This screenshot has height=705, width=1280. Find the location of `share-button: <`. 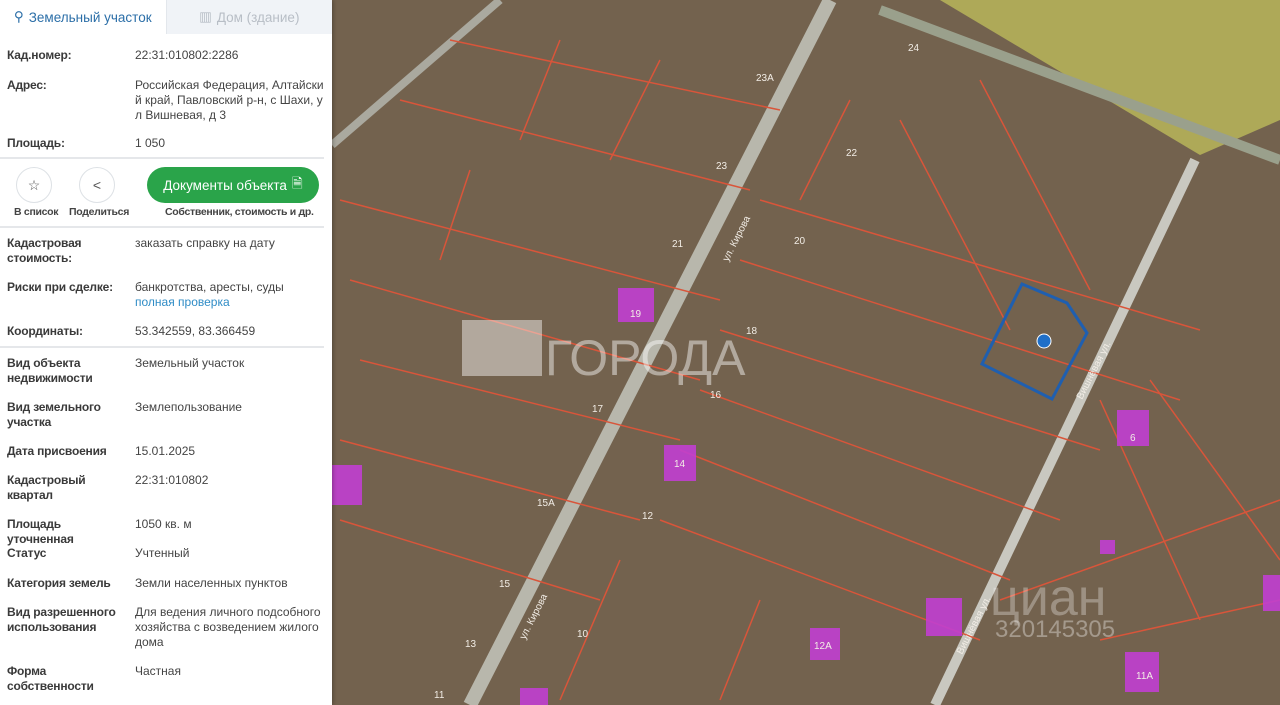

share-button: < is located at coordinates (97, 185).